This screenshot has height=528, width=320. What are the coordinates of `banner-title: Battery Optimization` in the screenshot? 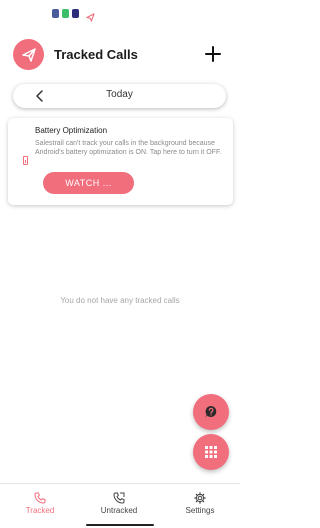 It's located at (71, 130).